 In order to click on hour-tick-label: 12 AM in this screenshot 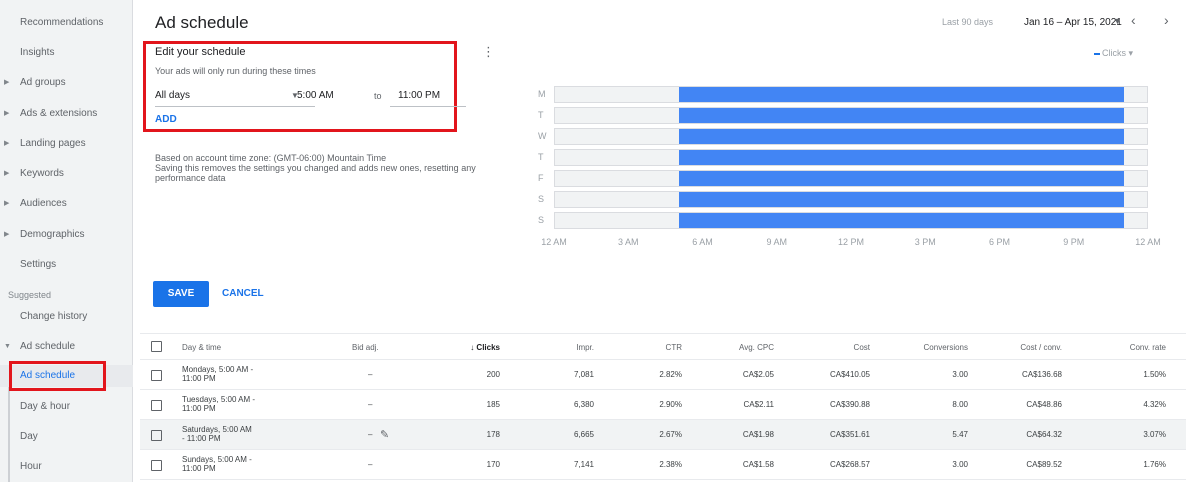, I will do `click(554, 242)`.